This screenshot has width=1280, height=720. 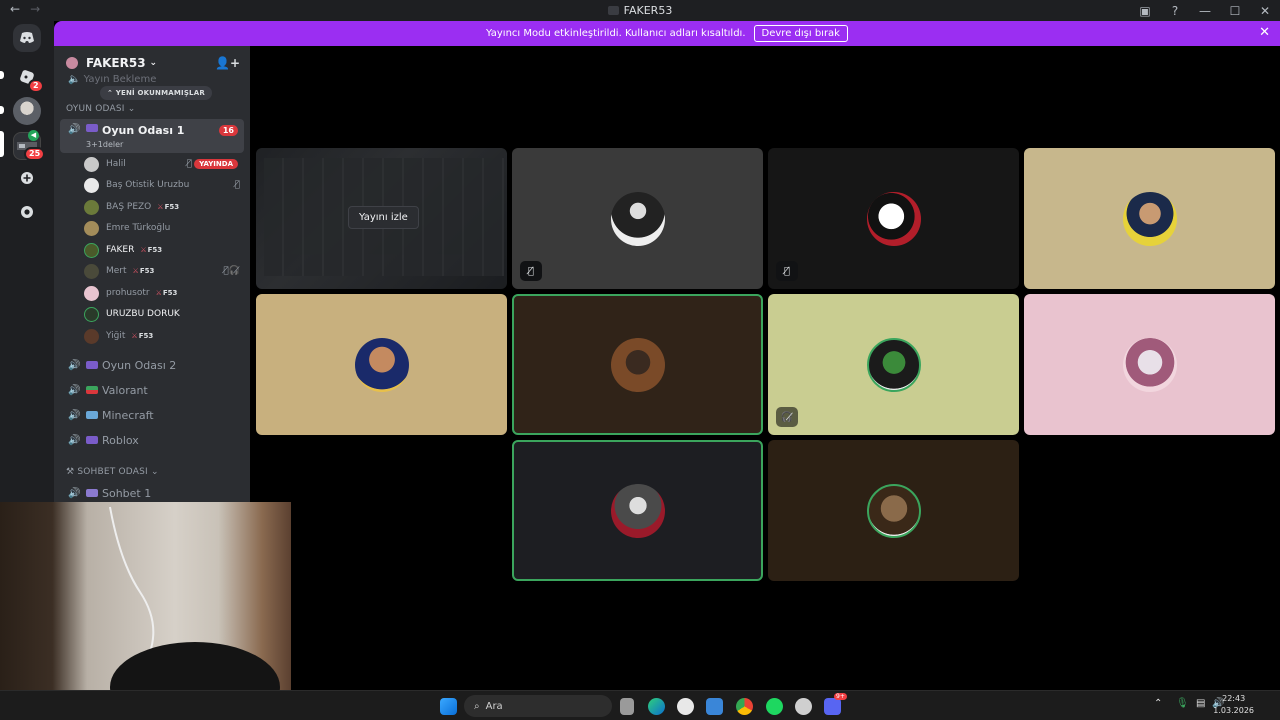 I want to click on participant-tile: 🎧̸, so click(x=893, y=364).